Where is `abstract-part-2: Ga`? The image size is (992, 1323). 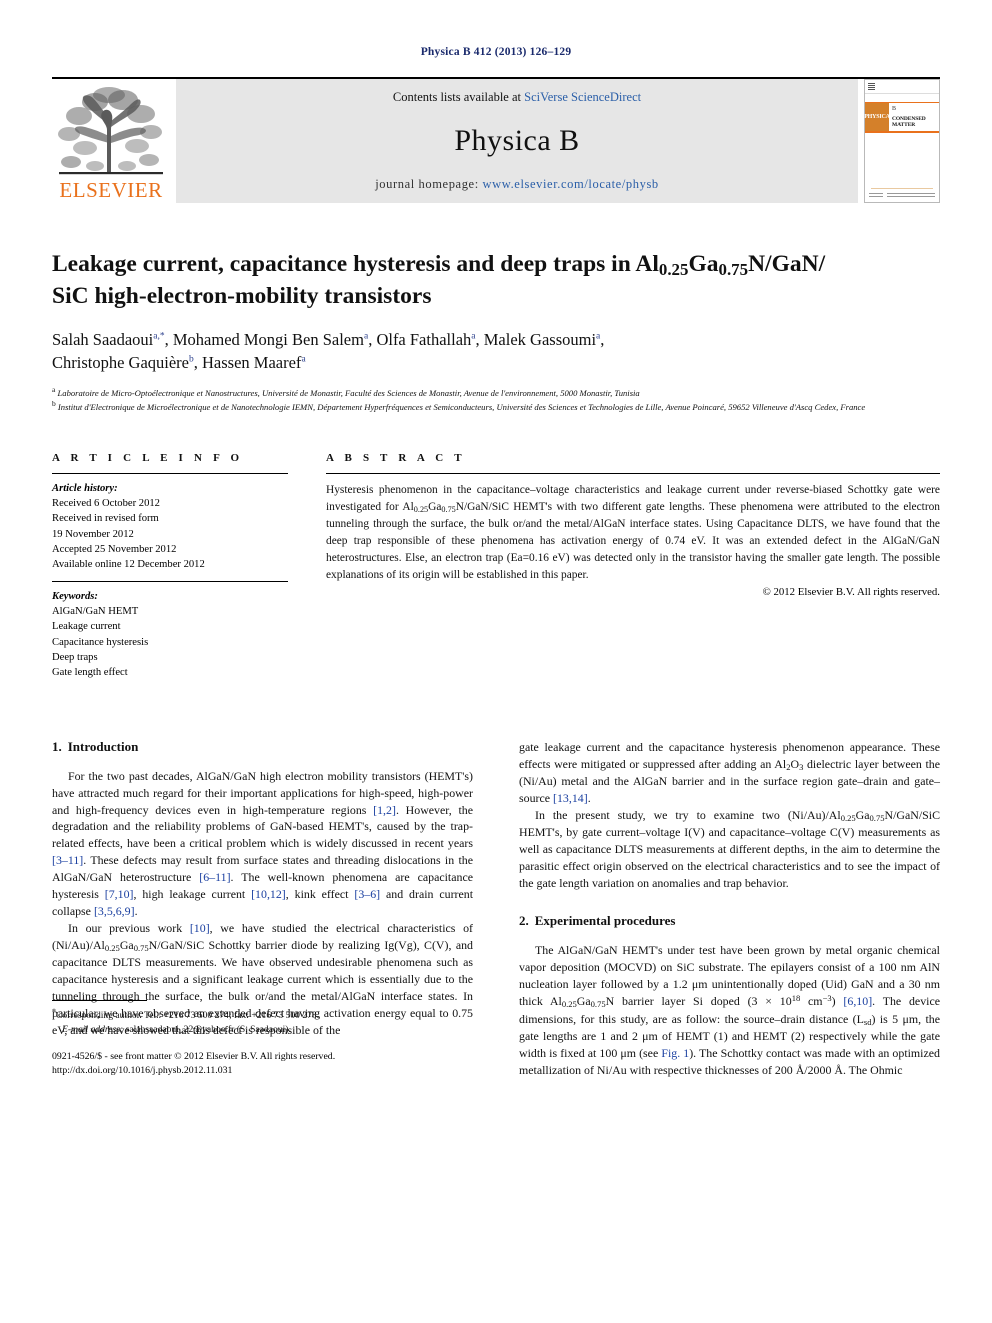 abstract-part-2: Ga is located at coordinates (435, 507).